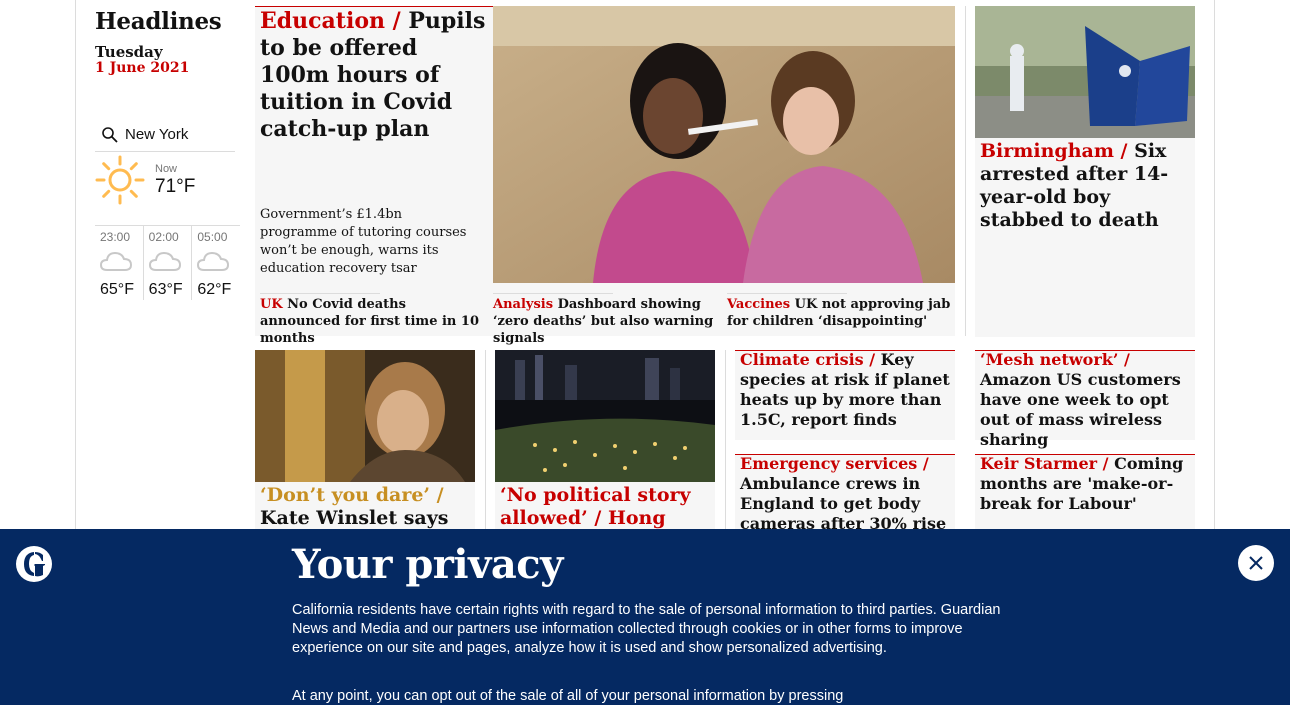  What do you see at coordinates (724, 144) in the screenshot?
I see `main-story-image` at bounding box center [724, 144].